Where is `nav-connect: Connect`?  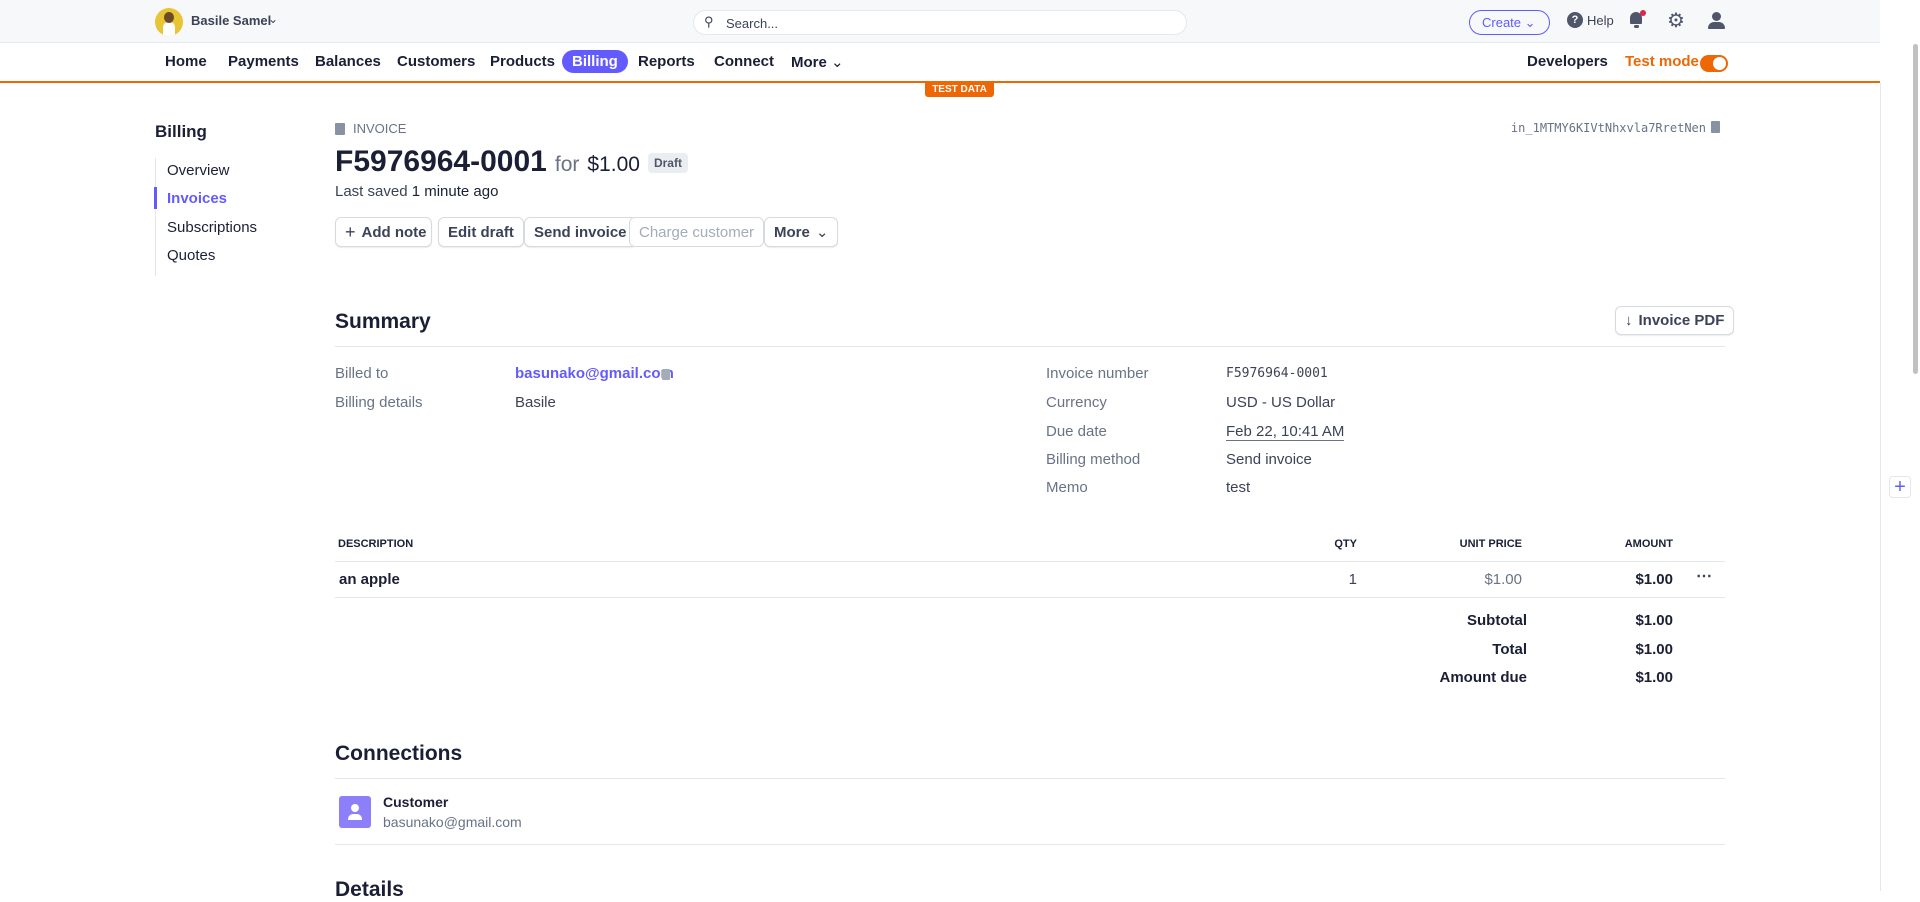 nav-connect: Connect is located at coordinates (744, 61).